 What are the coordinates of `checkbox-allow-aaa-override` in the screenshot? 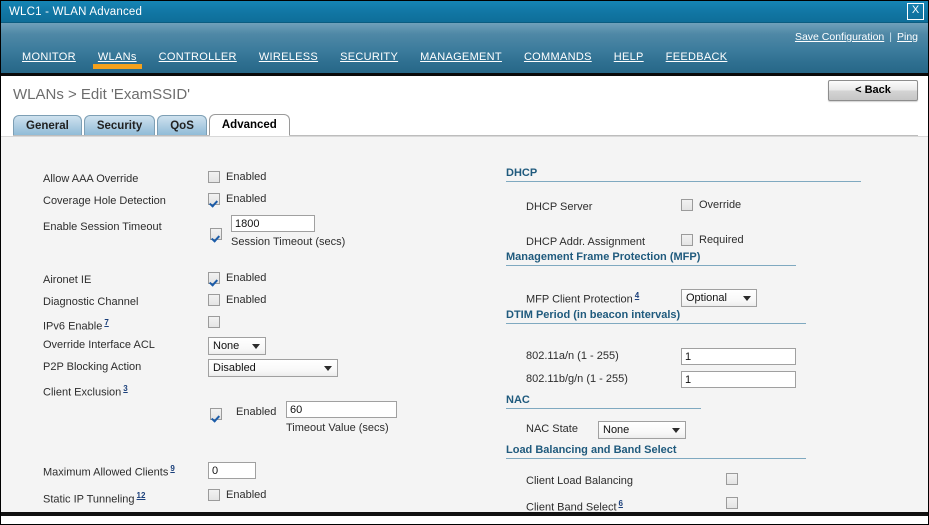 It's located at (214, 177).